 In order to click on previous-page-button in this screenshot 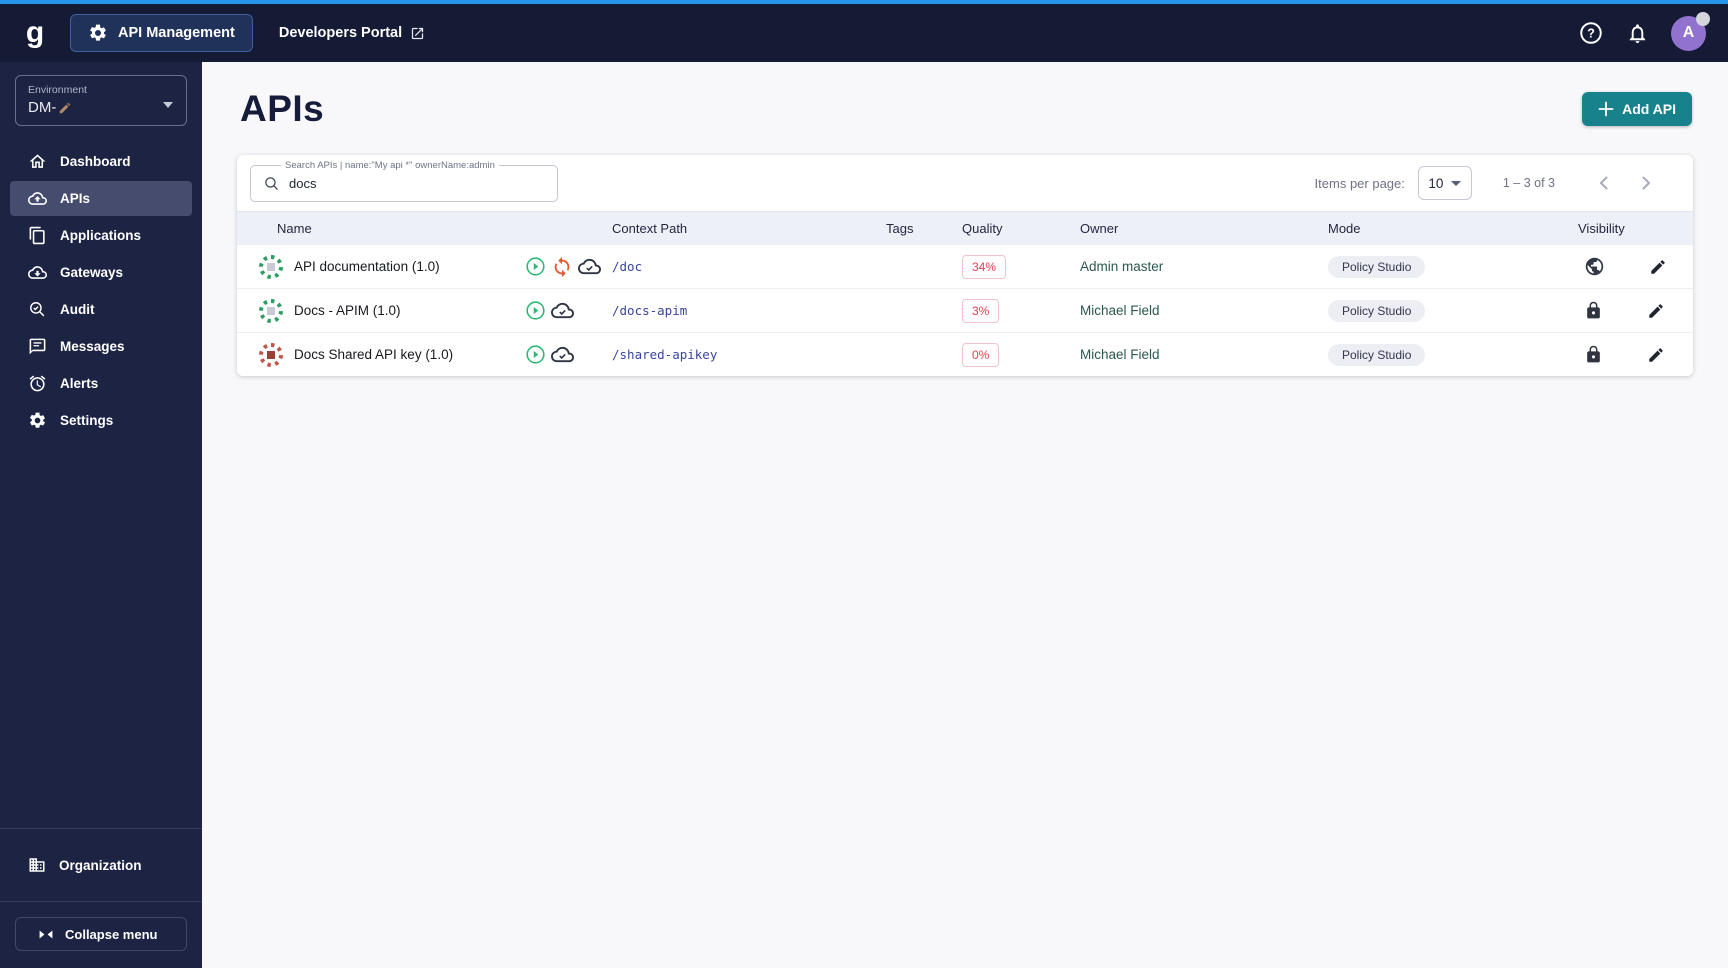, I will do `click(1604, 183)`.